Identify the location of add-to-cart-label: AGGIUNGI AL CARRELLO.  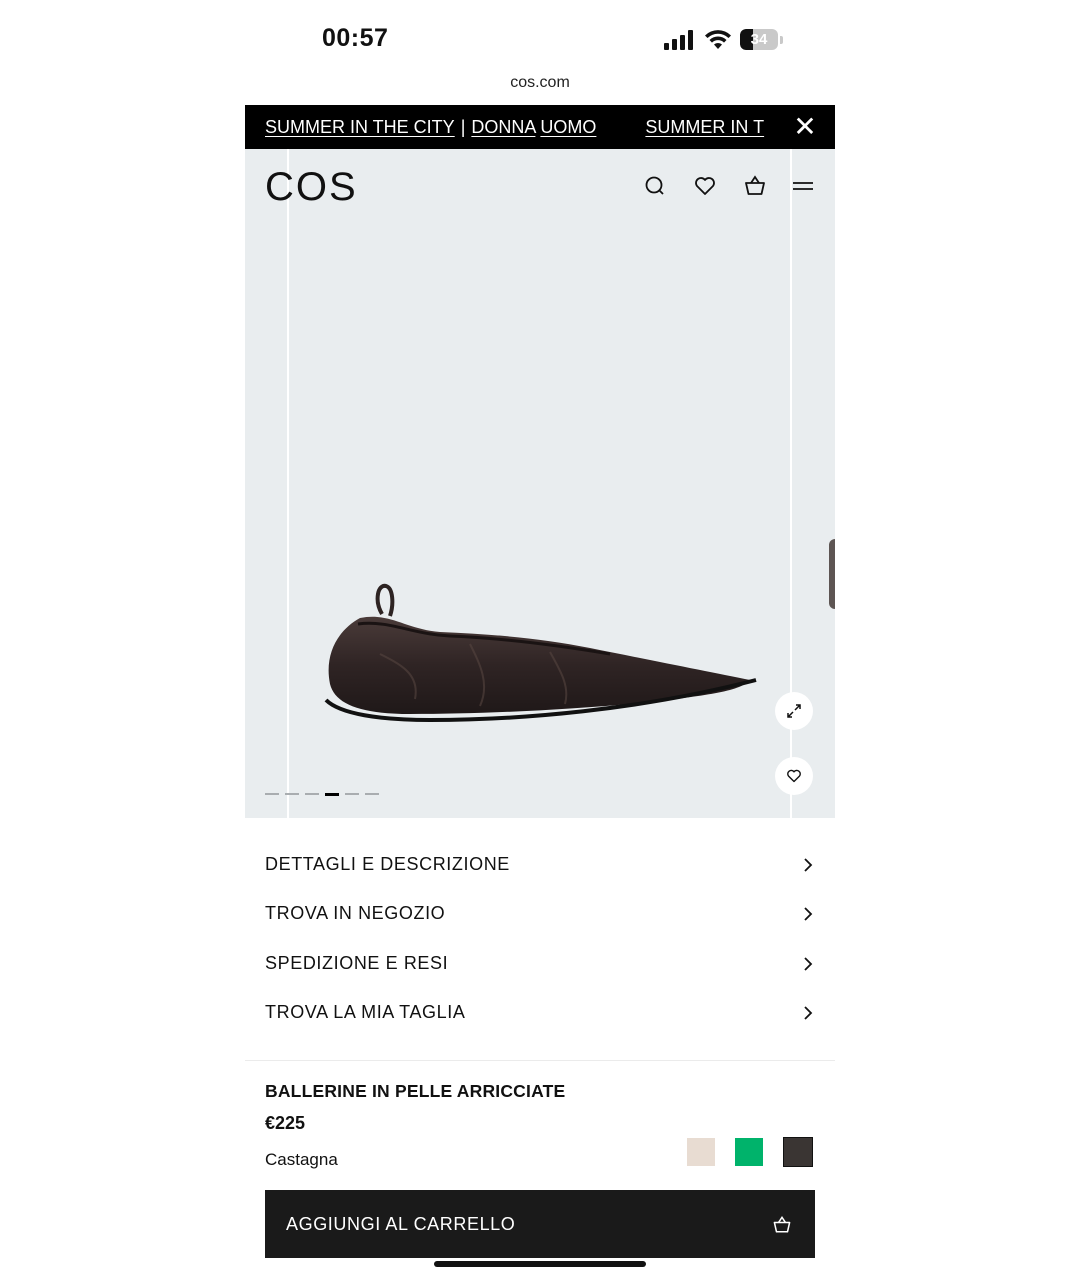
(401, 1224).